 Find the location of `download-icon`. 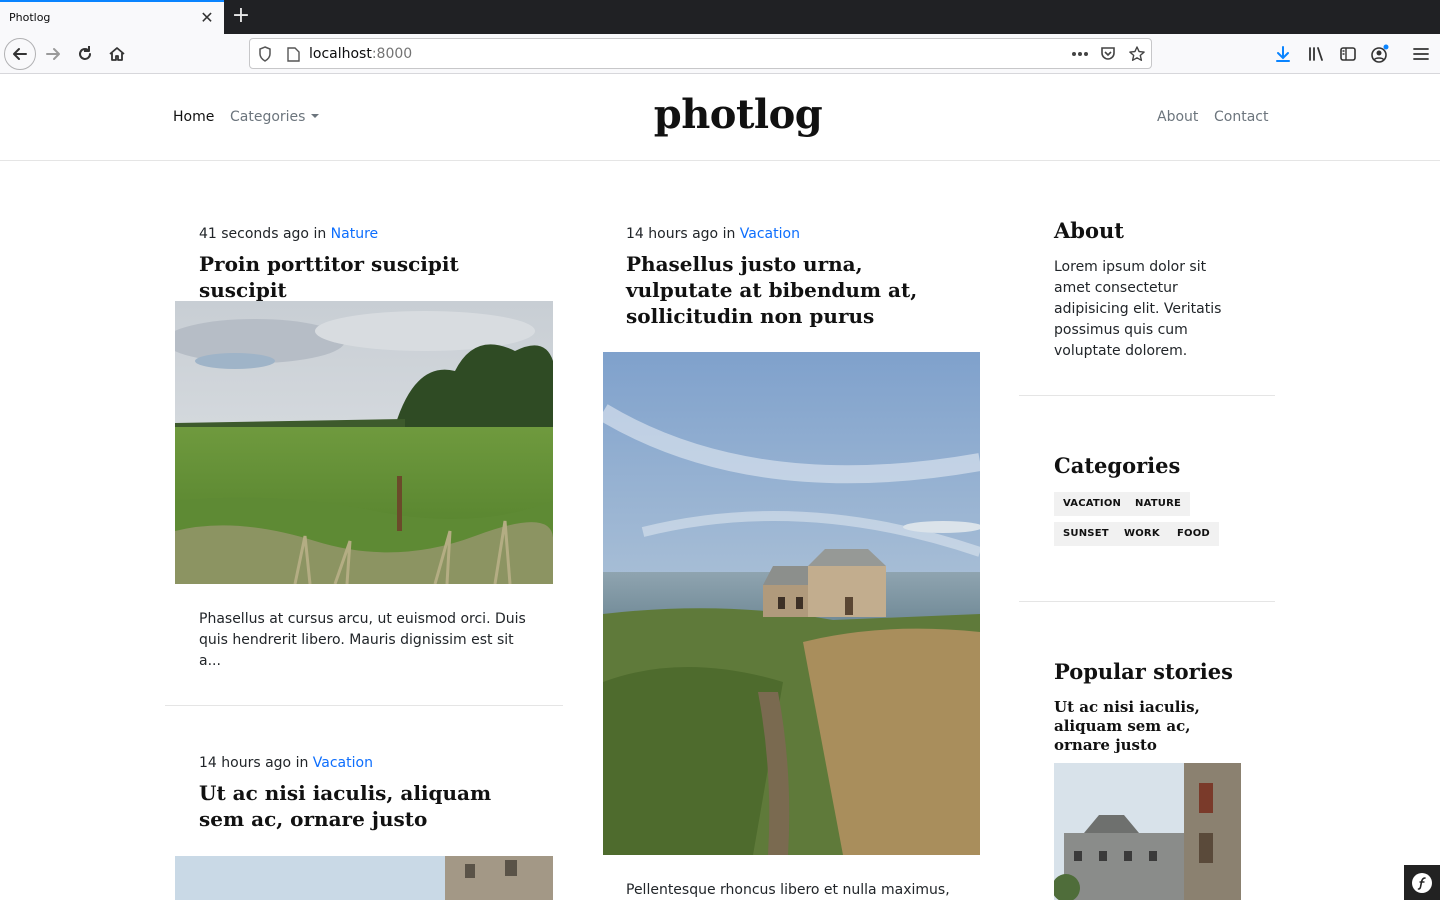

download-icon is located at coordinates (1283, 54).